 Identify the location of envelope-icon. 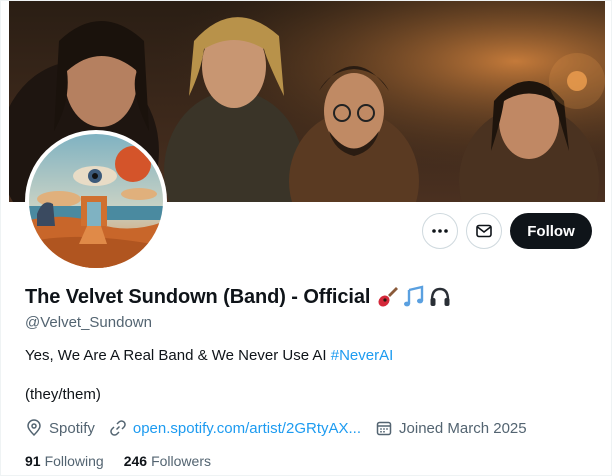
(484, 231).